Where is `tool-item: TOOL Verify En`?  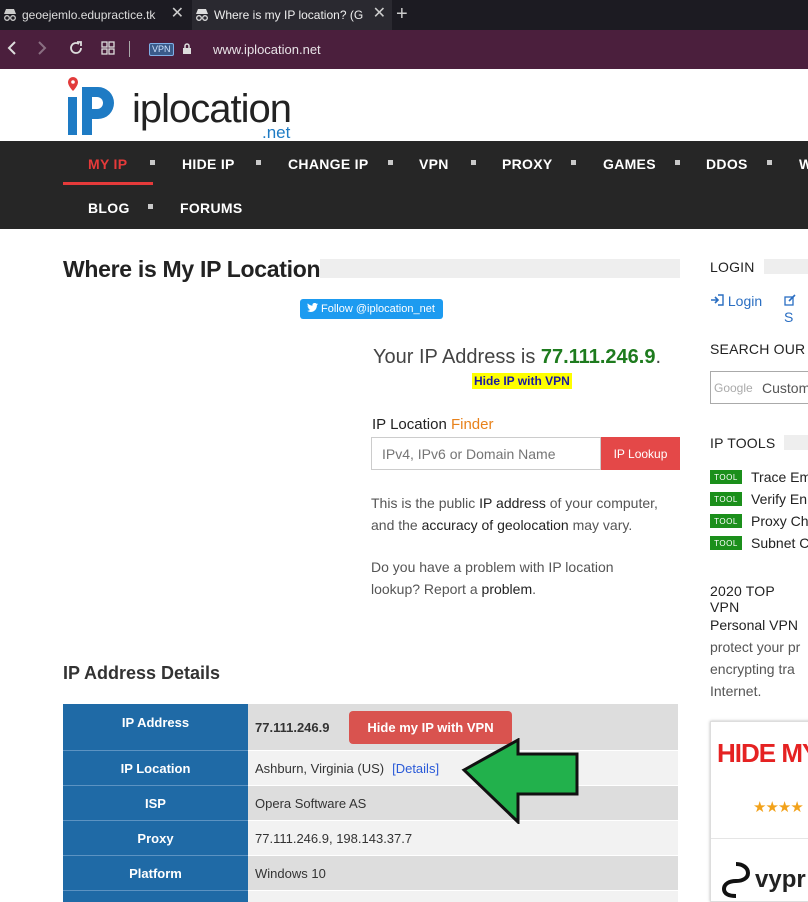
tool-item: TOOL Verify En is located at coordinates (759, 499).